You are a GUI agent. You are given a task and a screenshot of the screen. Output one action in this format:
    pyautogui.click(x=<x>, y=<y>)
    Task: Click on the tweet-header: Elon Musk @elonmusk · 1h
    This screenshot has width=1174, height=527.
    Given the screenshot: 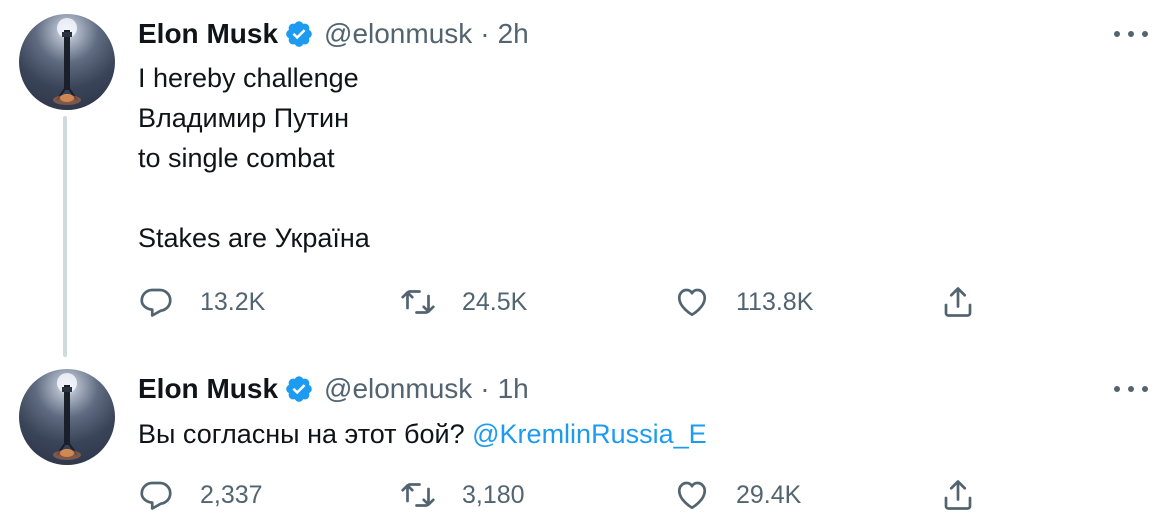 What is the action you would take?
    pyautogui.click(x=333, y=389)
    